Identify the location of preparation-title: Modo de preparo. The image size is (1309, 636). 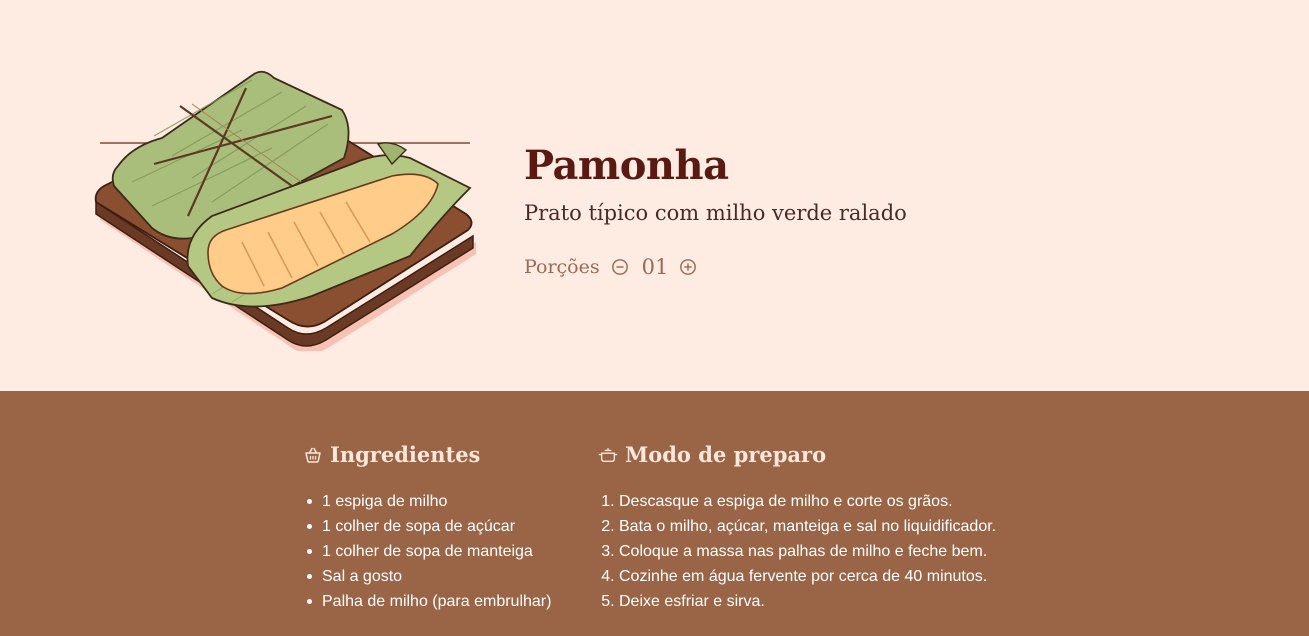
(726, 454).